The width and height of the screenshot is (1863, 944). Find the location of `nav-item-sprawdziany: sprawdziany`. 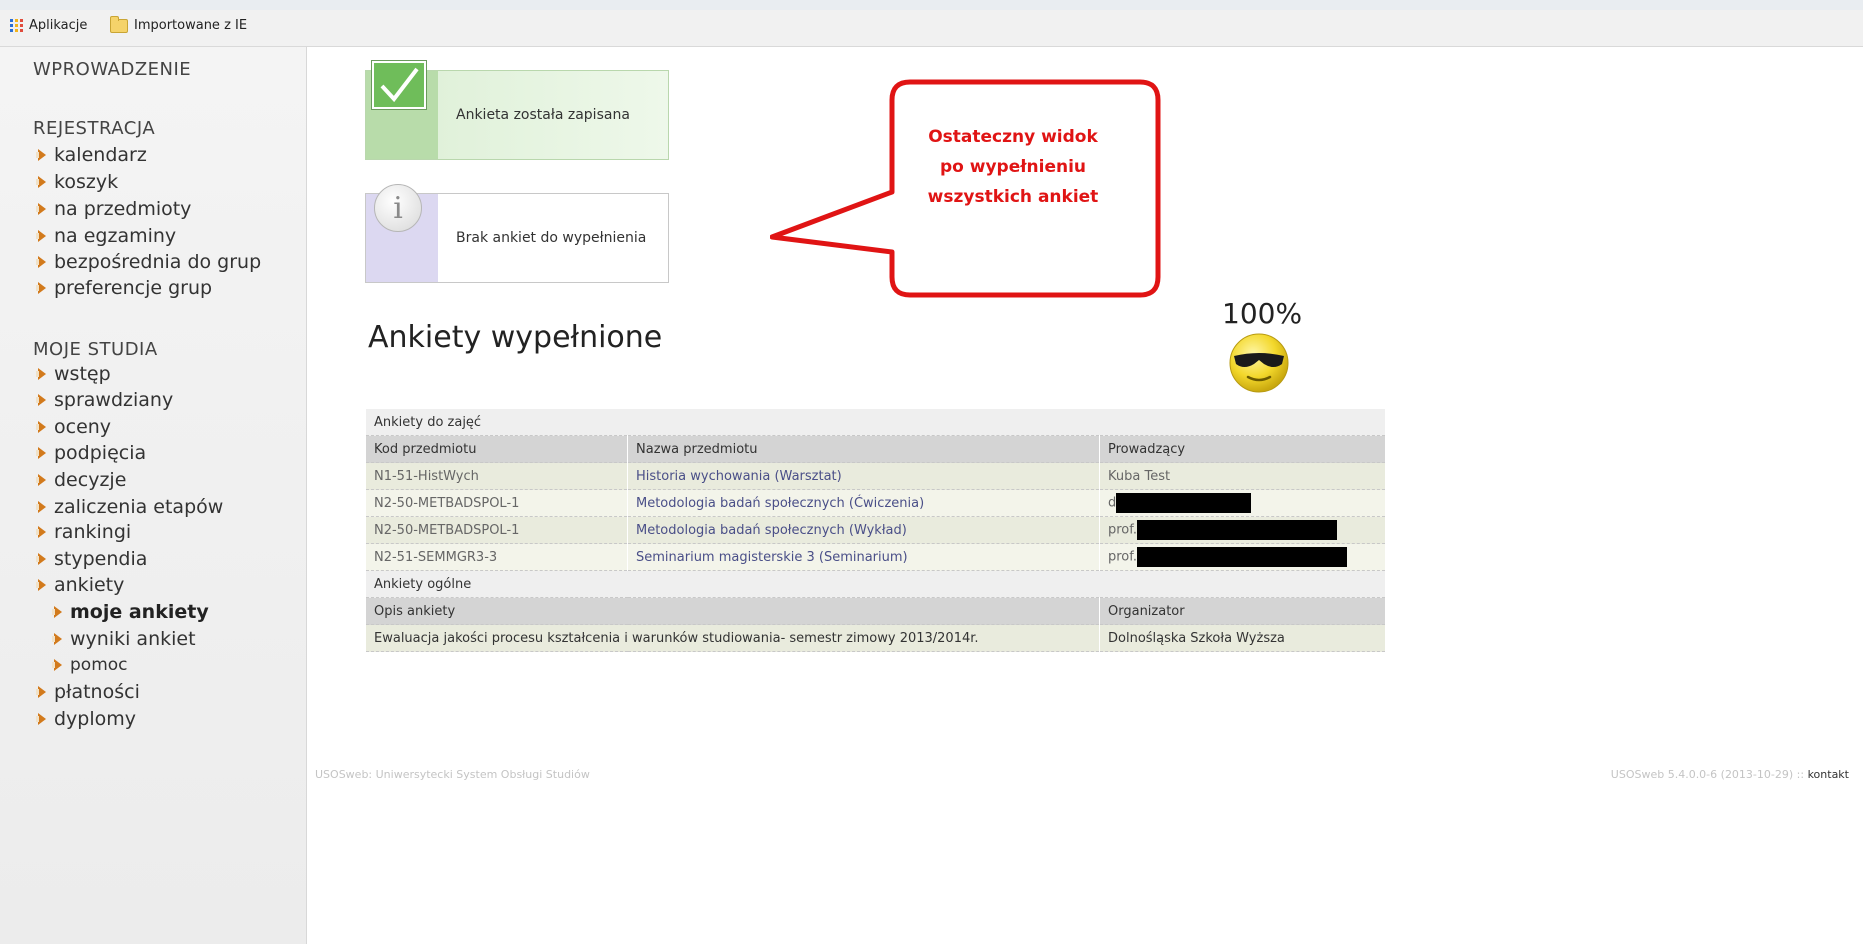

nav-item-sprawdziany: sprawdziany is located at coordinates (105, 400).